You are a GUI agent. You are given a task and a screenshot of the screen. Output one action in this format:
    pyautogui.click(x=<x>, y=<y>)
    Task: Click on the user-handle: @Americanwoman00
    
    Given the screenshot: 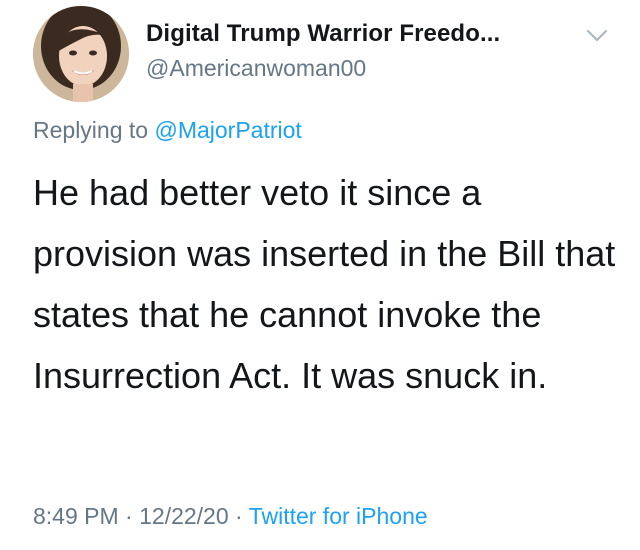 What is the action you would take?
    pyautogui.click(x=256, y=68)
    